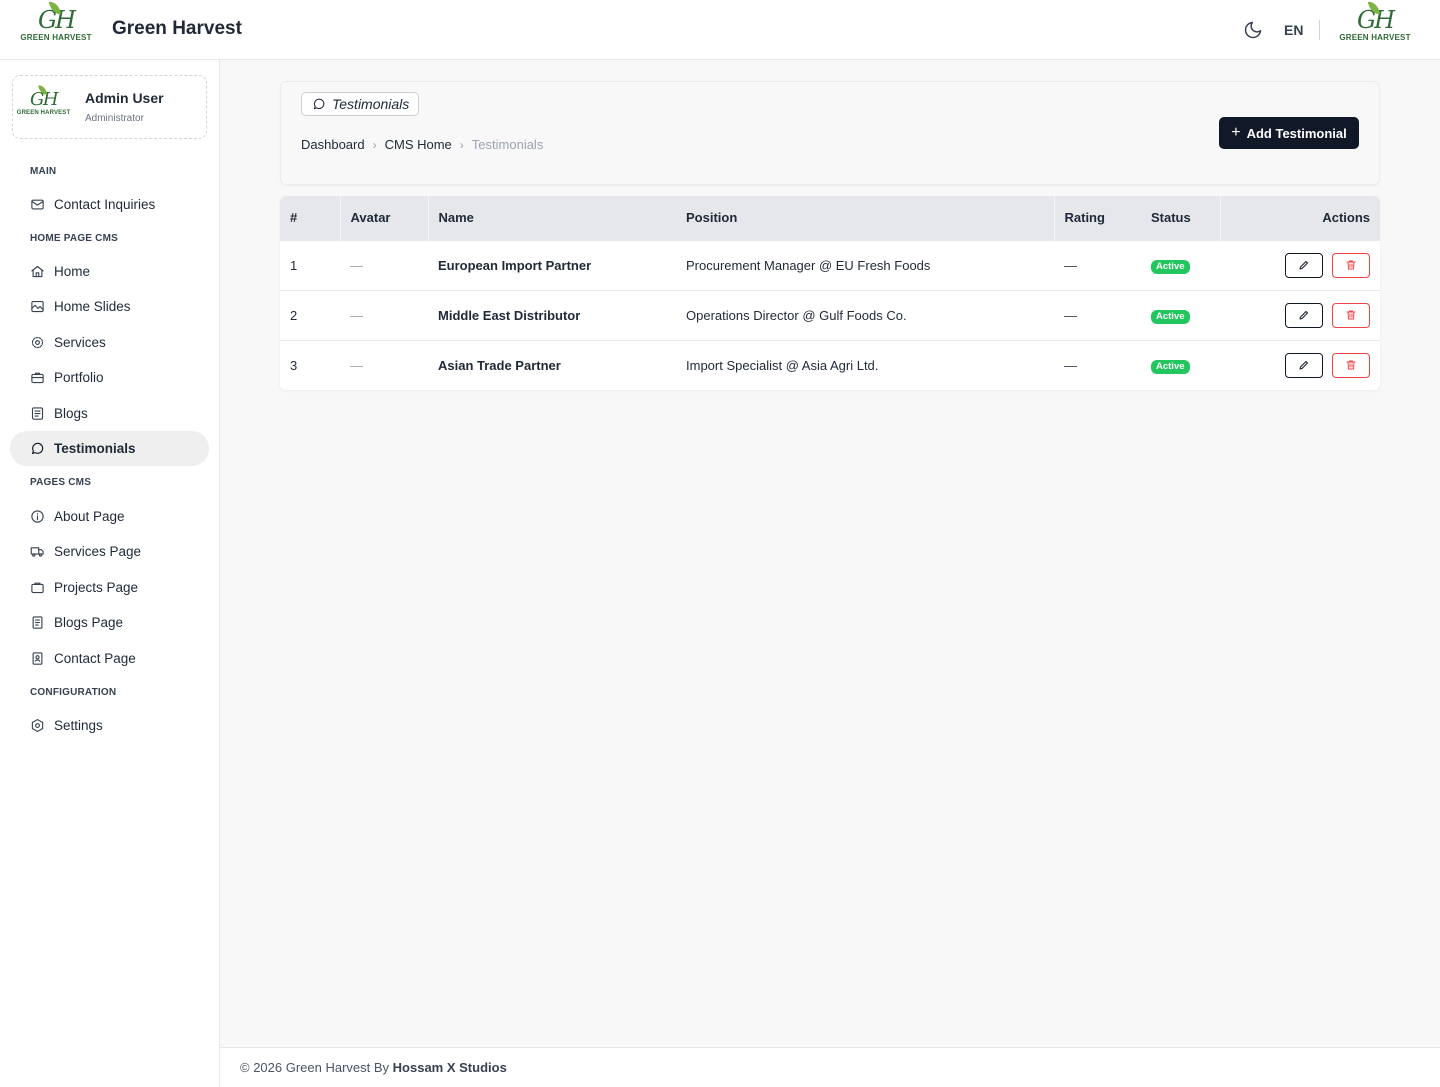 The width and height of the screenshot is (1440, 1087). I want to click on row-name: European Import Partner, so click(552, 264).